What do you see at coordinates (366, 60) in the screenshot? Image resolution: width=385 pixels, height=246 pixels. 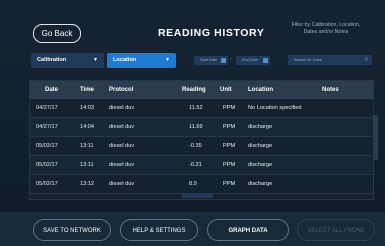 I see `search-icon: ⚲` at bounding box center [366, 60].